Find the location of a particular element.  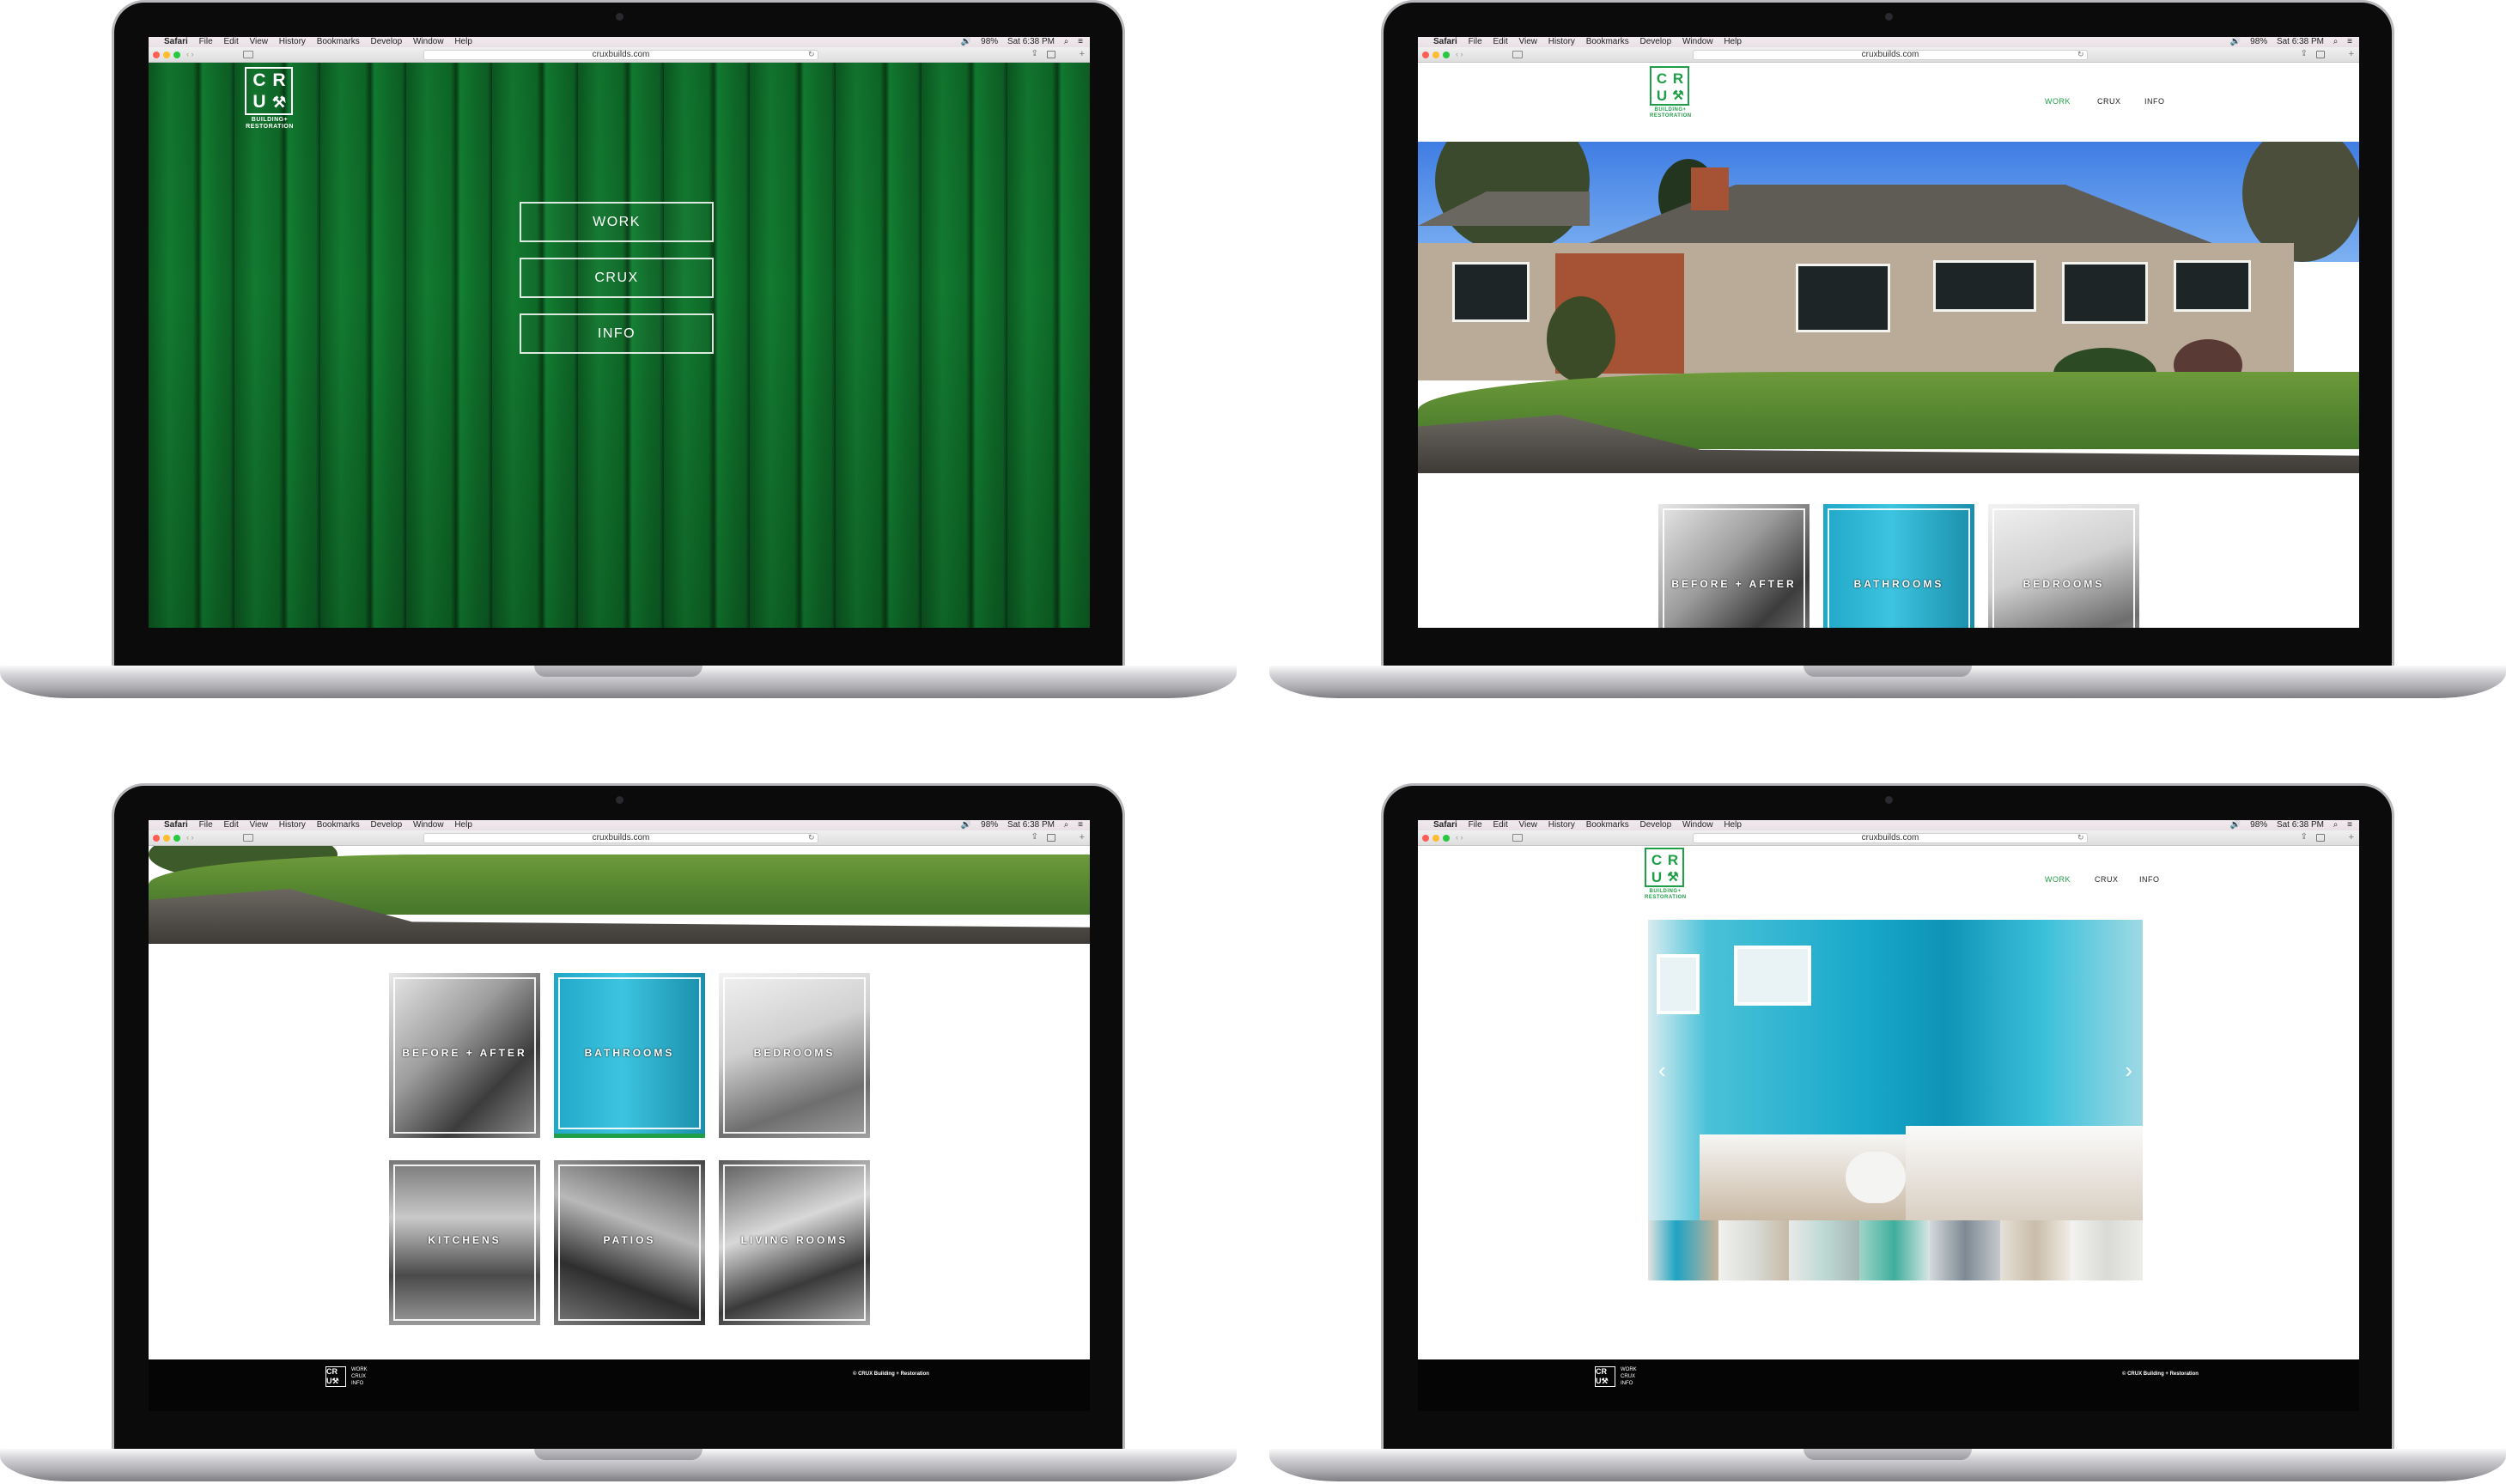

splash-crux-button: CRUX is located at coordinates (617, 278).